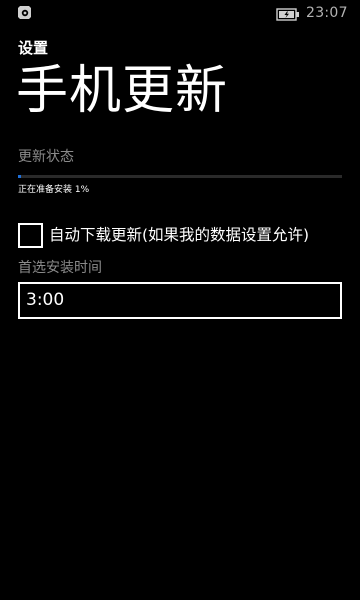 The height and width of the screenshot is (600, 360). What do you see at coordinates (30, 235) in the screenshot?
I see `auto-download-checkbox` at bounding box center [30, 235].